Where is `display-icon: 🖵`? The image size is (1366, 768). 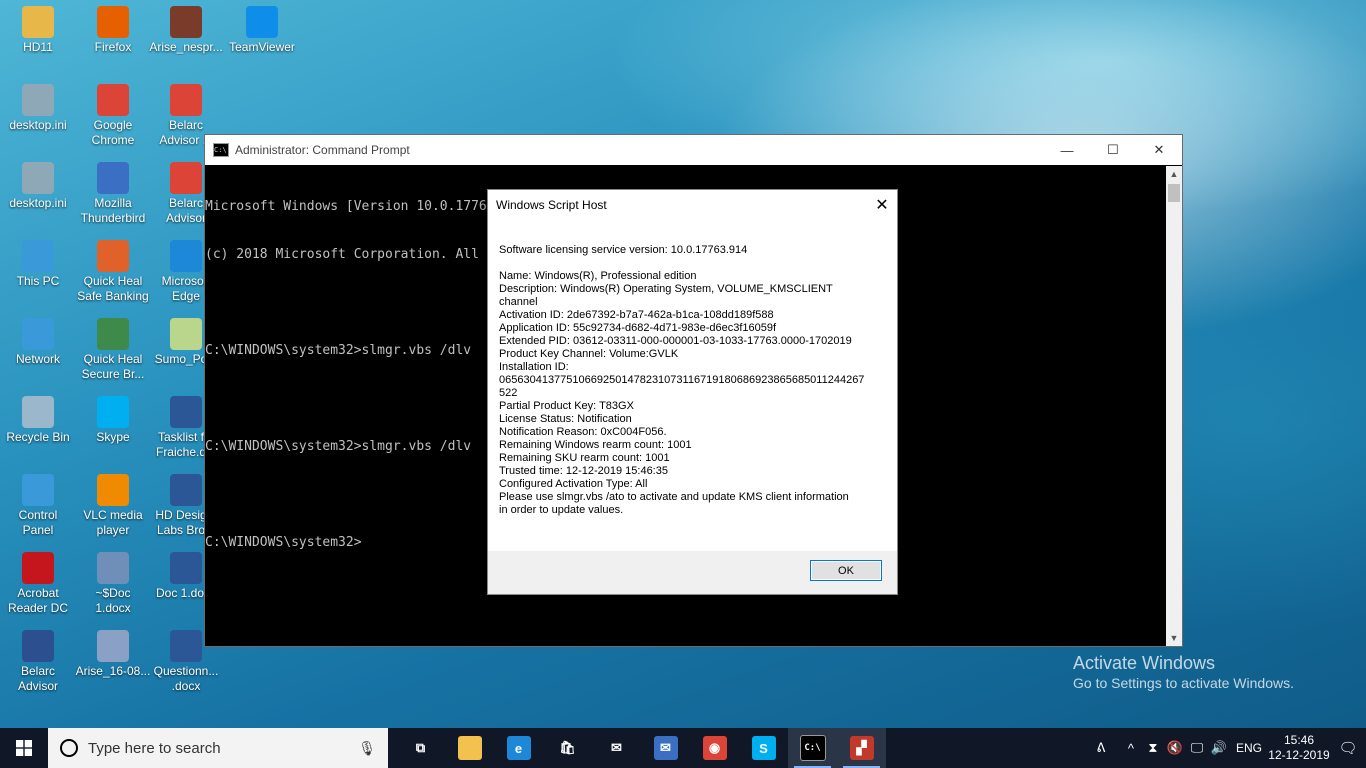 display-icon: 🖵 is located at coordinates (1197, 748).